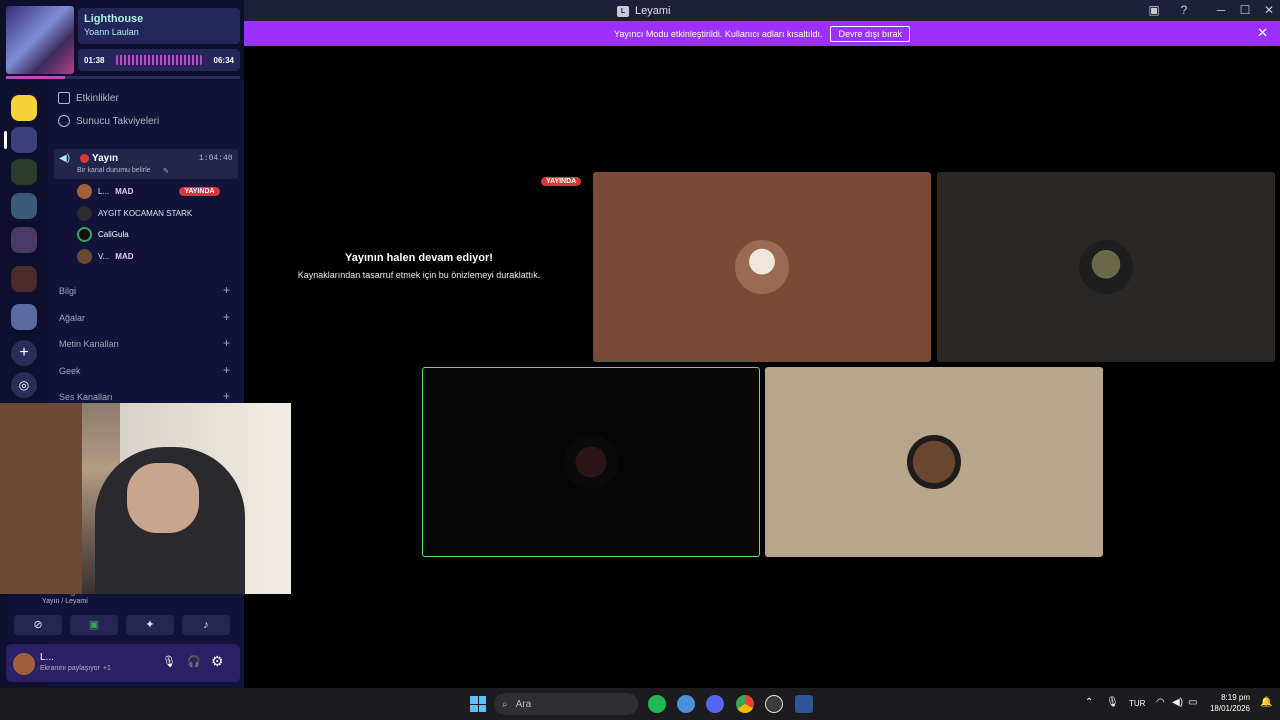 This screenshot has height=720, width=1280. What do you see at coordinates (94, 60) in the screenshot?
I see `elapsed-time: 01:38` at bounding box center [94, 60].